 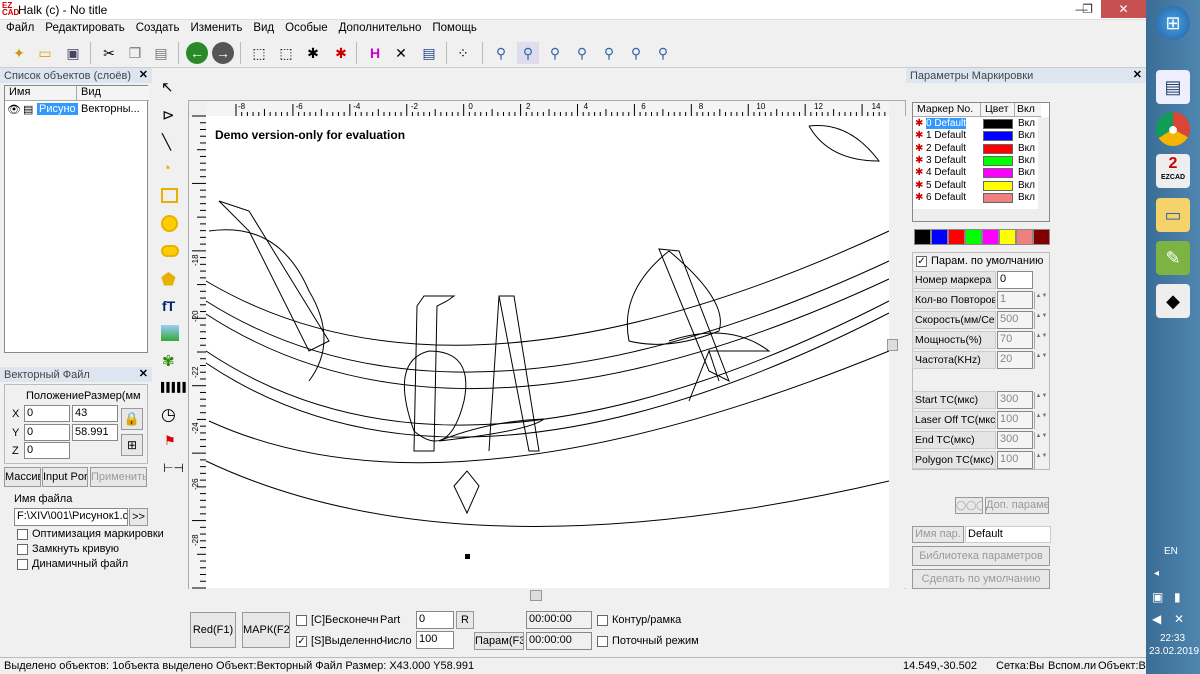 I want to click on selected-checkbox: ✓, so click(x=301, y=641).